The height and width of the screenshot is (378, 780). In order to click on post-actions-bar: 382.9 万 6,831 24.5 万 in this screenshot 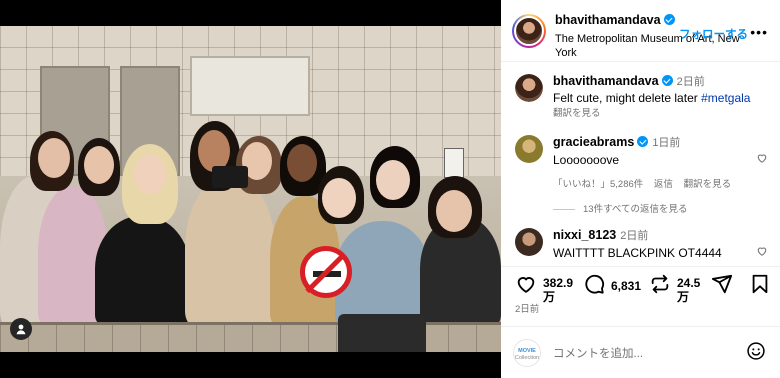, I will do `click(640, 295)`.